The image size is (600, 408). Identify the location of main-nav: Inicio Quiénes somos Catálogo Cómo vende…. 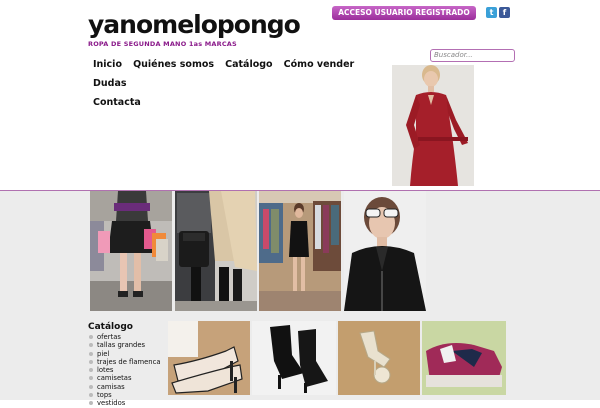
(228, 80).